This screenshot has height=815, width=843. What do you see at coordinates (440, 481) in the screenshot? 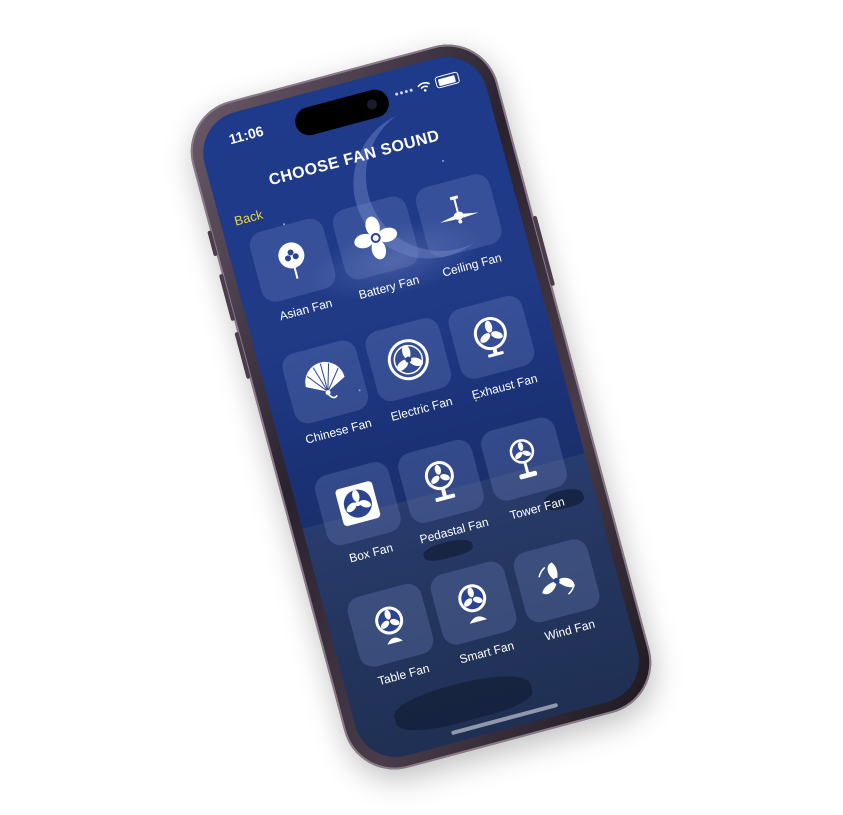
I see `pedastal-fan-icon` at bounding box center [440, 481].